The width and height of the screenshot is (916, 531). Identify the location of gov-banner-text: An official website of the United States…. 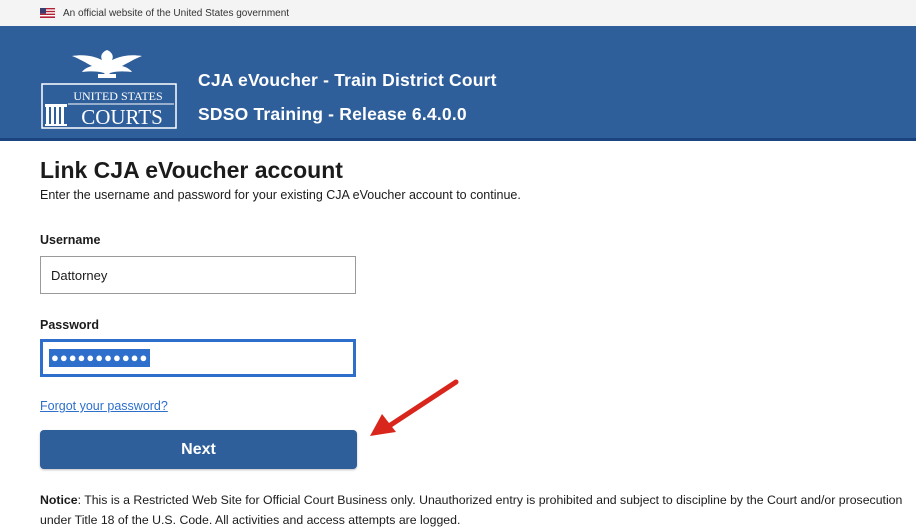
(176, 13).